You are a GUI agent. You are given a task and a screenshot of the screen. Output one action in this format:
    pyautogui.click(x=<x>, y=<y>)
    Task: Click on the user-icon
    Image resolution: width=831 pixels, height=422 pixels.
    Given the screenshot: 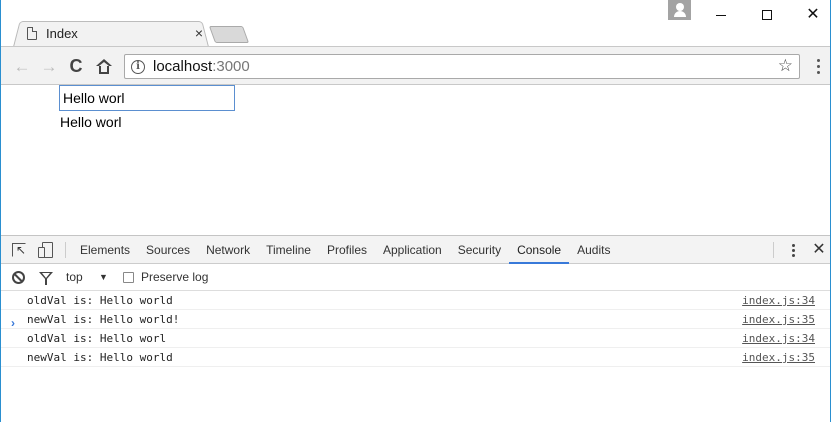 What is the action you would take?
    pyautogui.click(x=679, y=10)
    